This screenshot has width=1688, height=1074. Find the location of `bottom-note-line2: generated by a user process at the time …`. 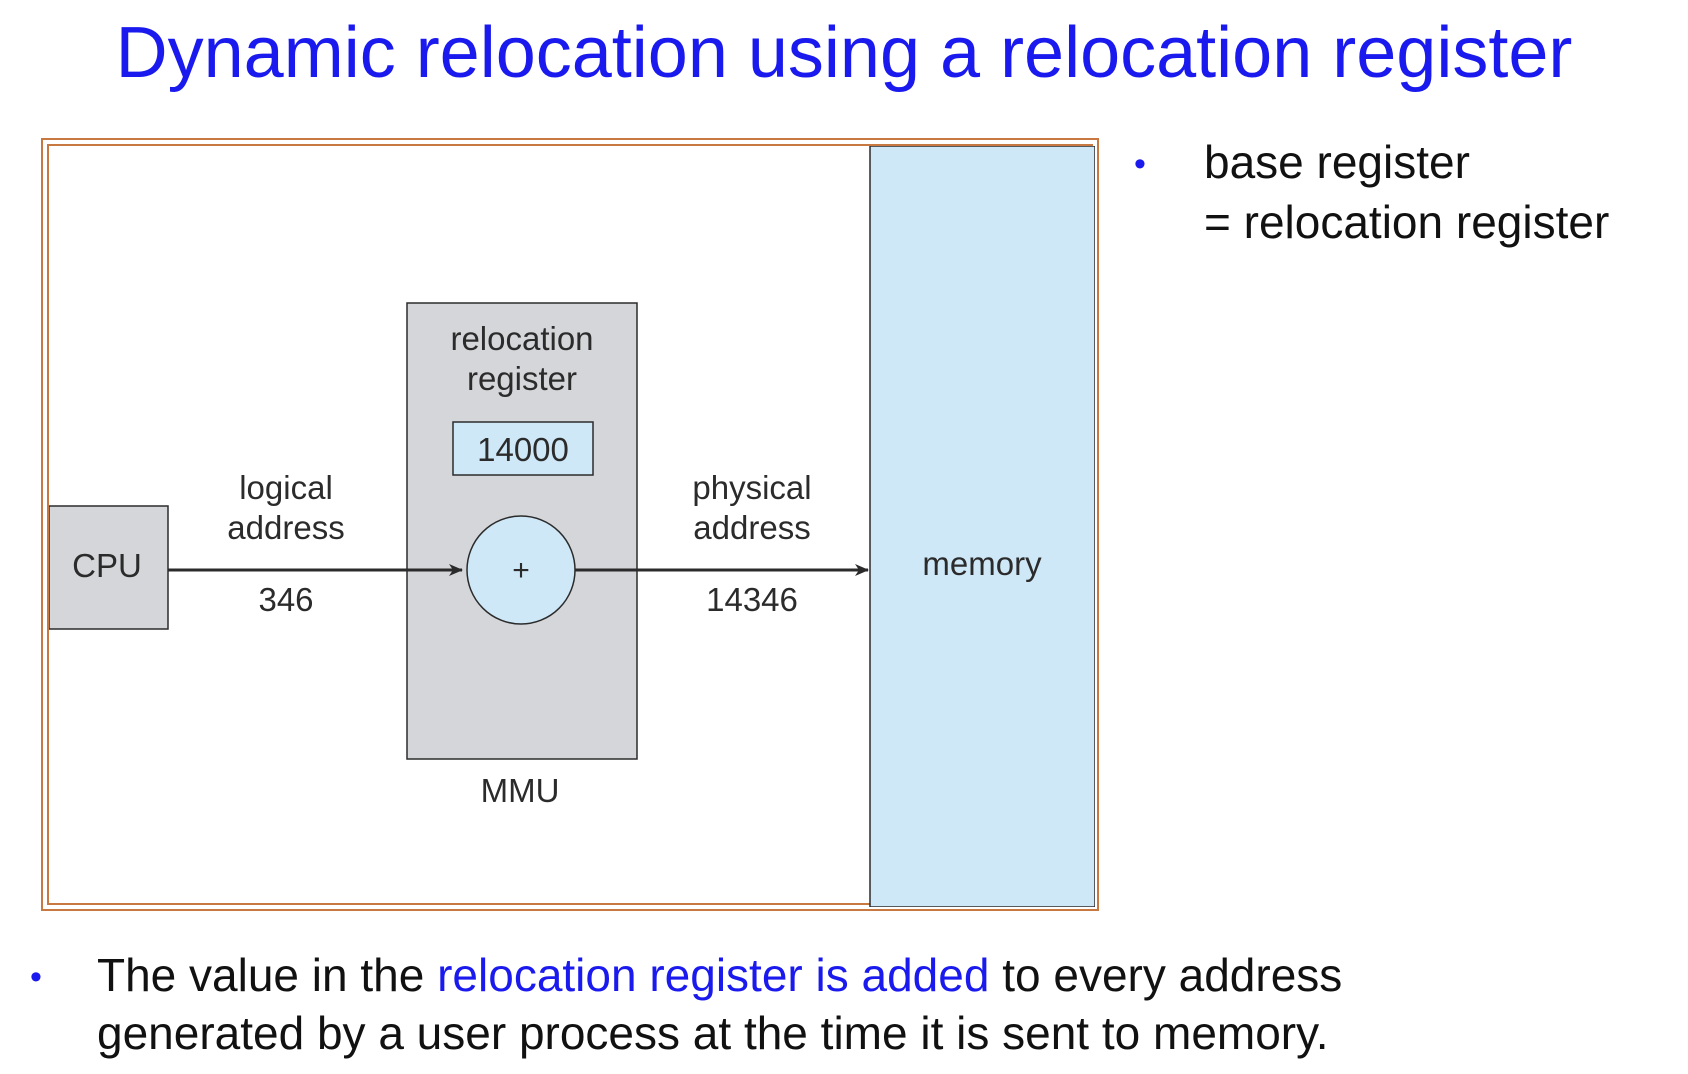

bottom-note-line2: generated by a user process at the time … is located at coordinates (713, 1033).